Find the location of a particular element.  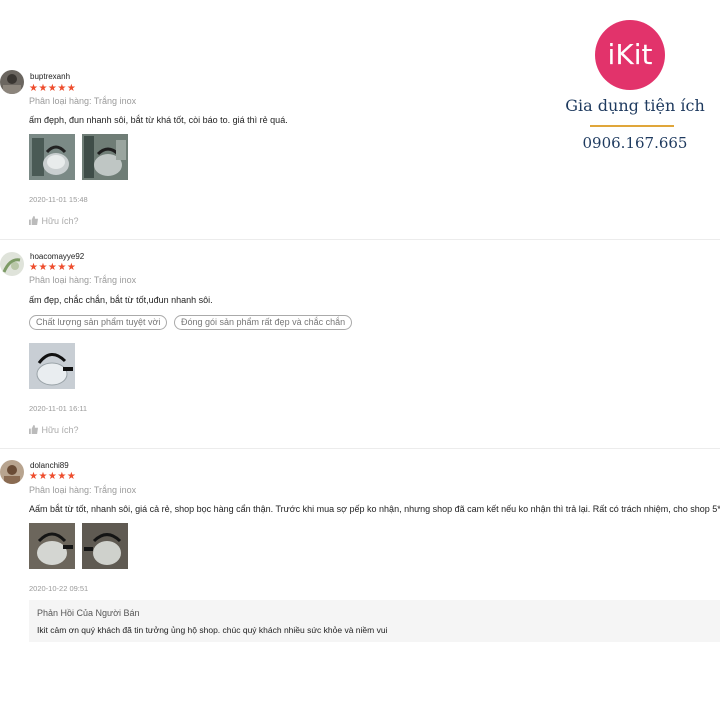

review-timestamp: 2020-11-01 16:11 is located at coordinates (58, 408).